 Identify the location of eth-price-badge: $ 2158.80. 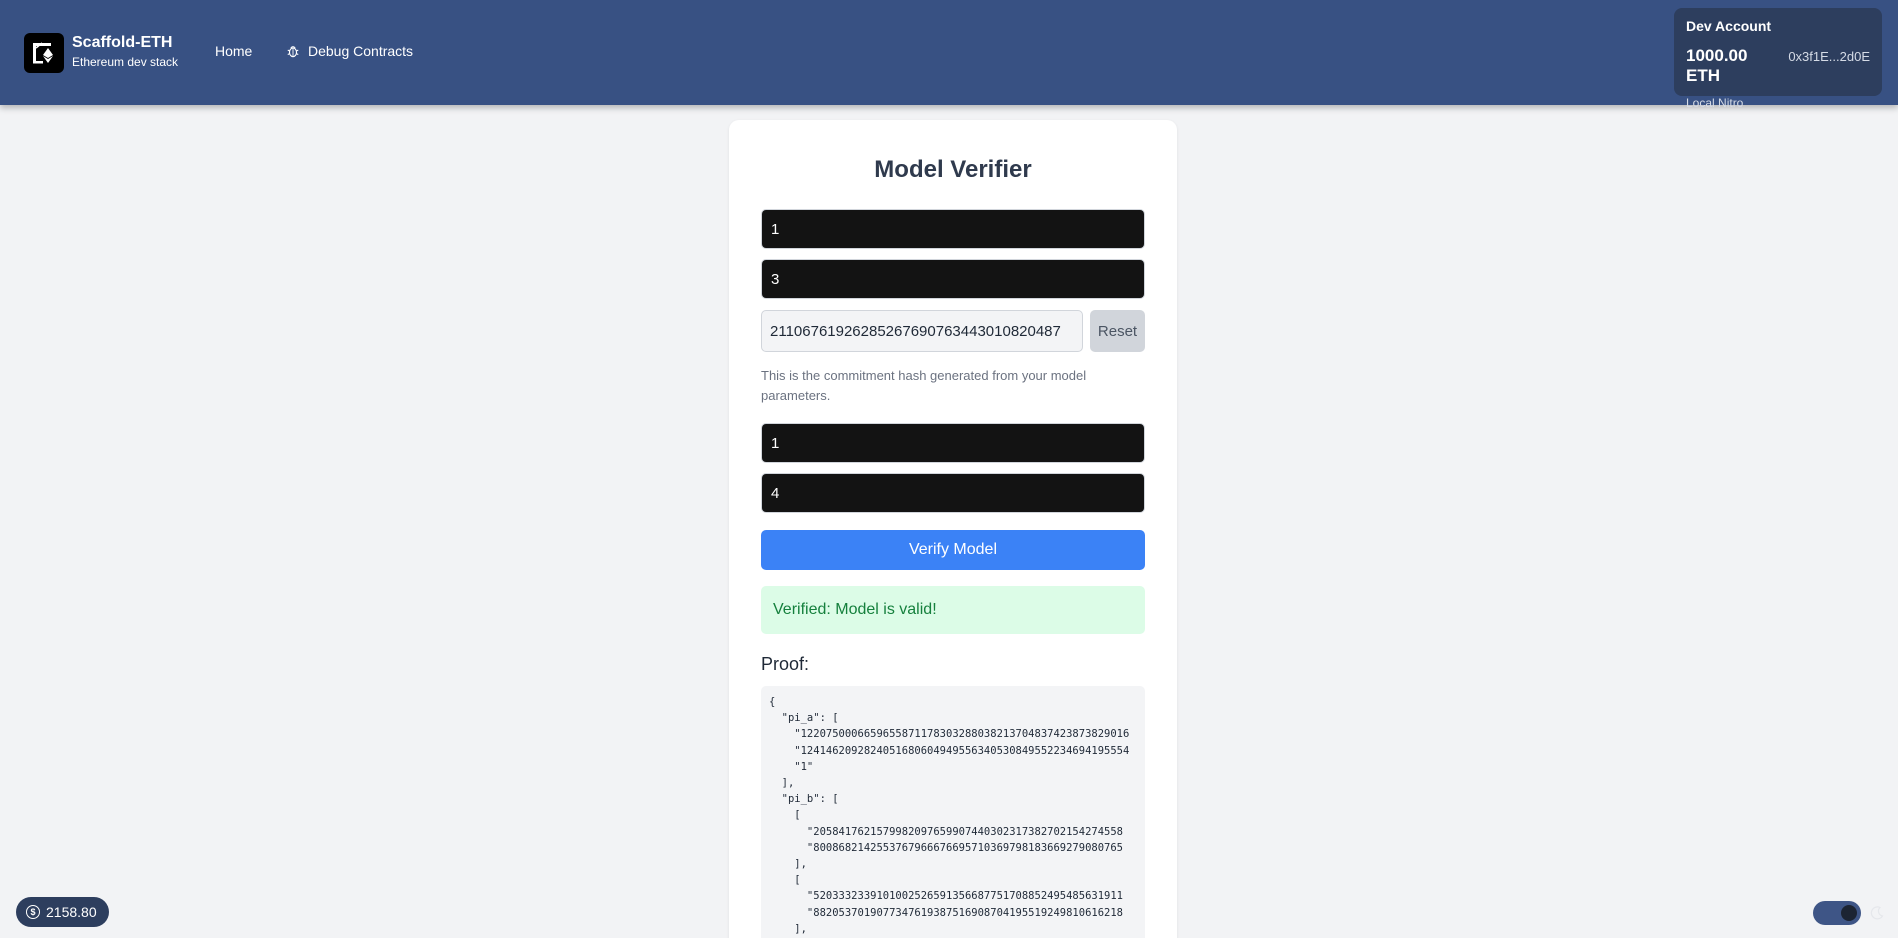
(62, 912).